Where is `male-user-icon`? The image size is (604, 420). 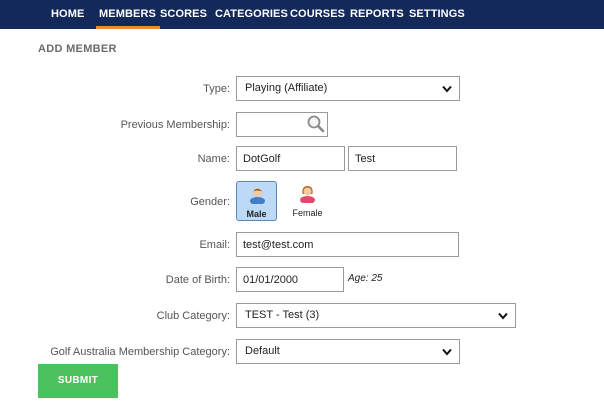
male-user-icon is located at coordinates (257, 196).